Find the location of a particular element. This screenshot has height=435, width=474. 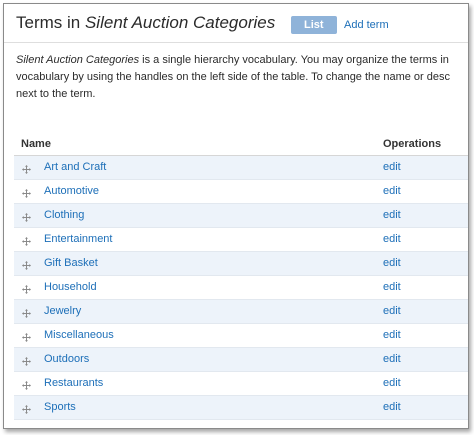

table-row: Sports edit is located at coordinates (241, 408).